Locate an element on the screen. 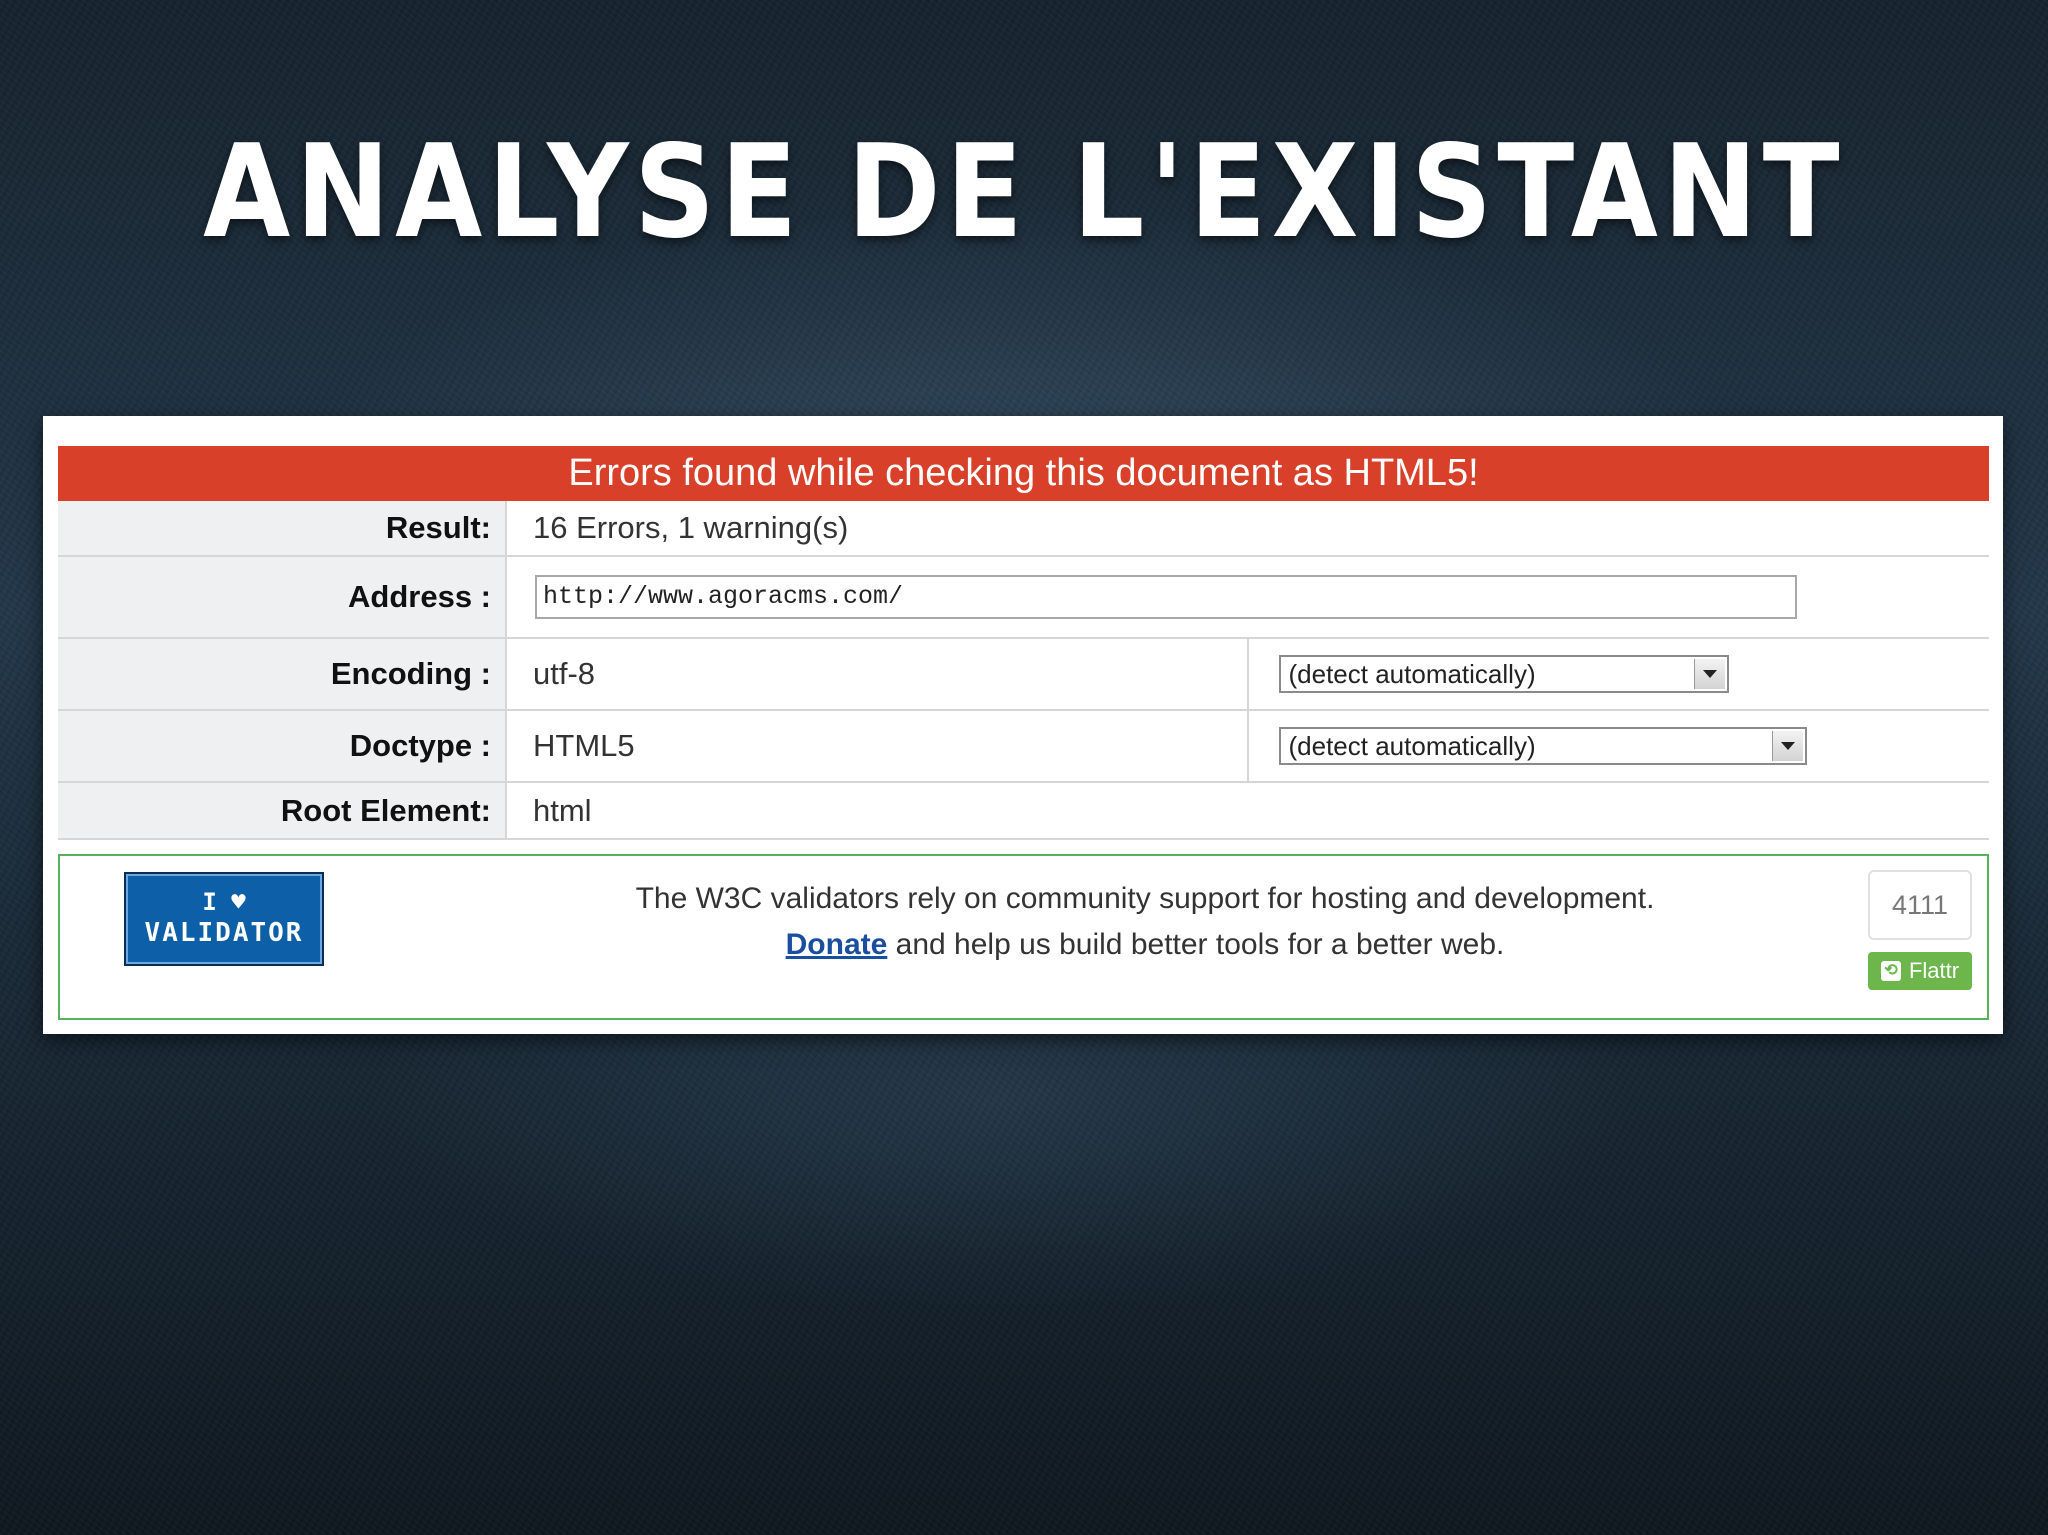  doctype-select: (detect automatically) is located at coordinates (1542, 746).